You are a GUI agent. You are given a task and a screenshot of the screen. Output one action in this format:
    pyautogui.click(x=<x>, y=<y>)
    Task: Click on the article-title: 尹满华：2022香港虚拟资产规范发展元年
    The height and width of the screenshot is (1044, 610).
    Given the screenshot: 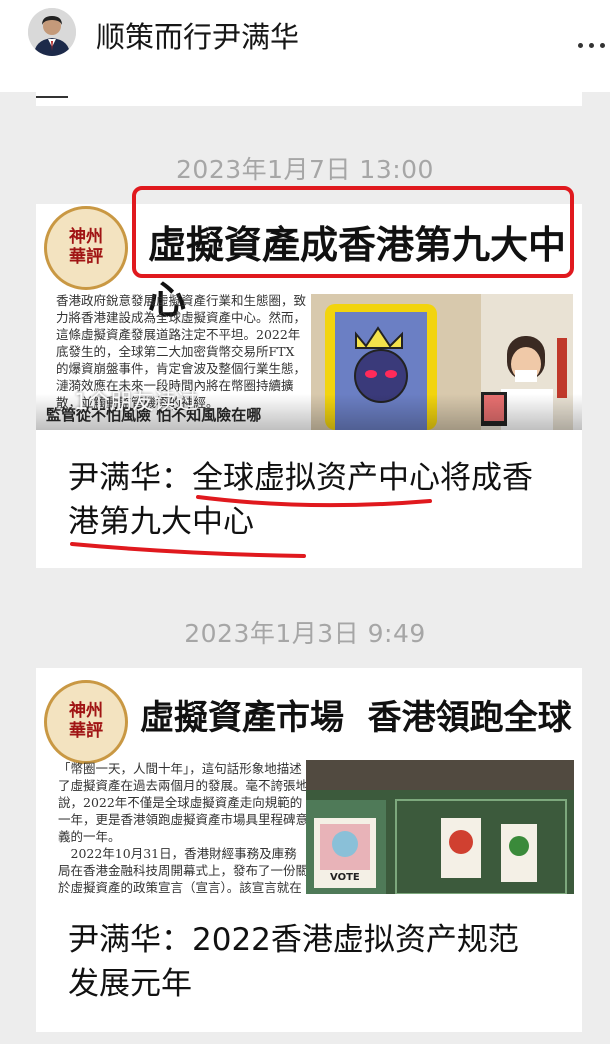 What is the action you would take?
    pyautogui.click(x=308, y=962)
    